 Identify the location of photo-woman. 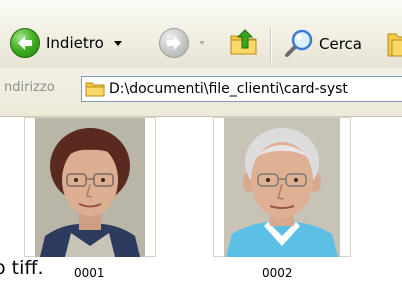
(90, 187).